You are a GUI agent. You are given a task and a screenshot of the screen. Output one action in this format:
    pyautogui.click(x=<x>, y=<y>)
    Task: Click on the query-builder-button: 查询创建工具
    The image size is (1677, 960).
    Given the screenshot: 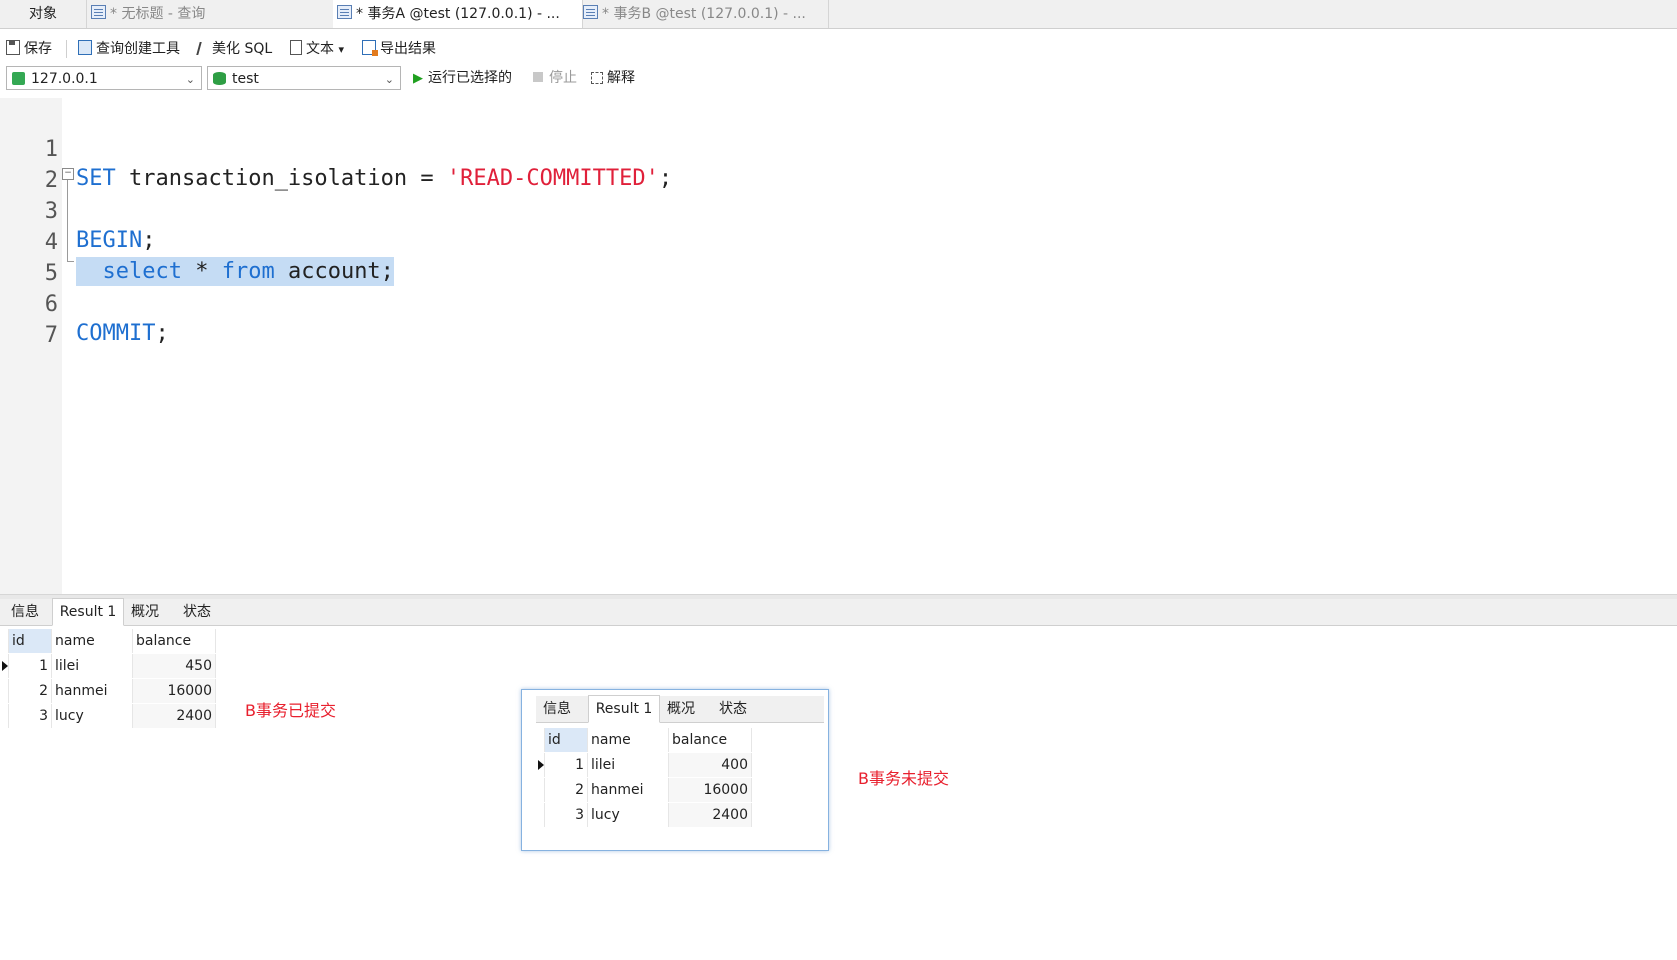 What is the action you would take?
    pyautogui.click(x=129, y=49)
    